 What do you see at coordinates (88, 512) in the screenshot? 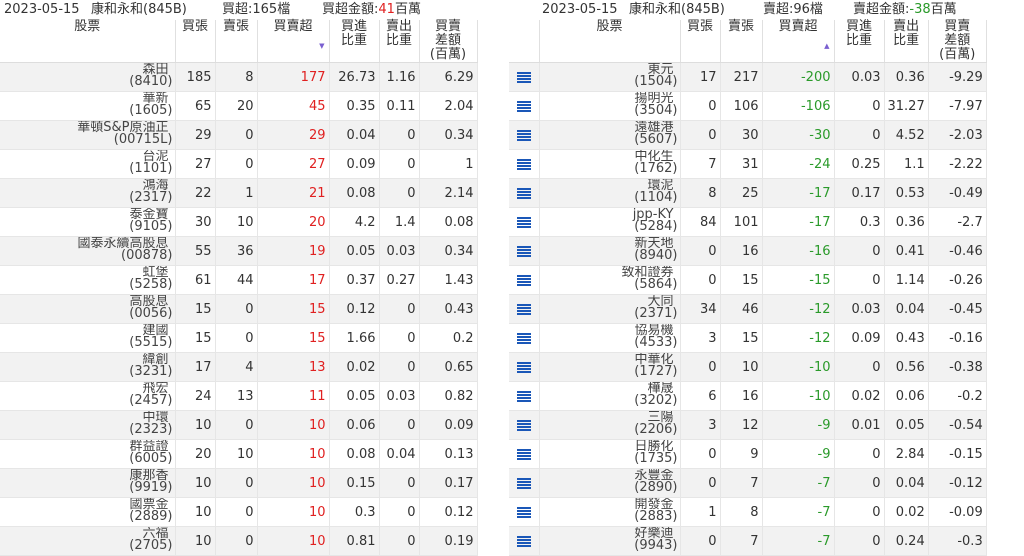
I see `stock-cell: 國票金 (2889)` at bounding box center [88, 512].